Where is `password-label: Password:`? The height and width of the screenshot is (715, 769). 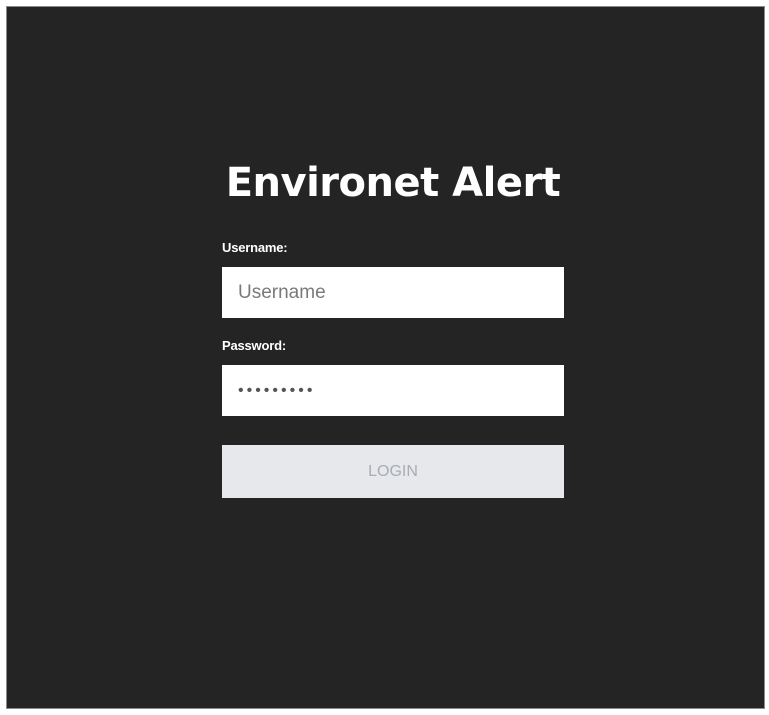
password-label: Password: is located at coordinates (254, 345).